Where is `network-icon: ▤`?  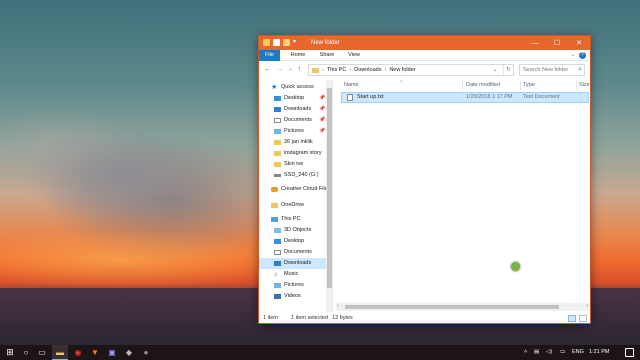 network-icon: ▤ is located at coordinates (536, 352).